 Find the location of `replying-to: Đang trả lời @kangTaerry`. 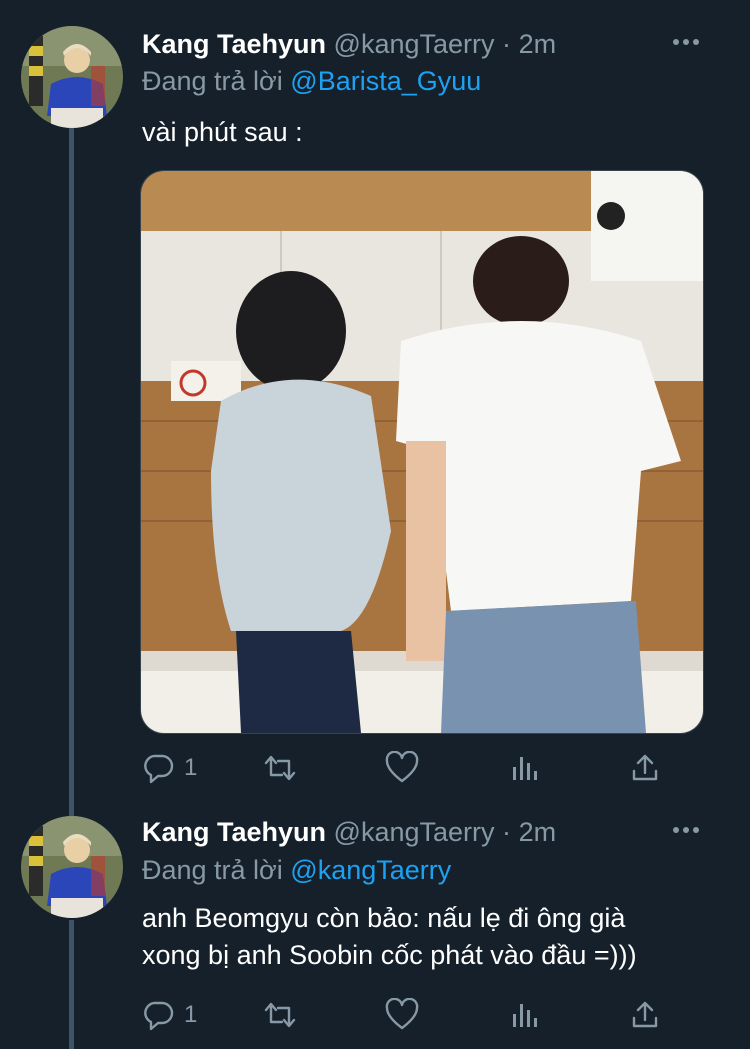

replying-to: Đang trả lời @kangTaerry is located at coordinates (296, 870).